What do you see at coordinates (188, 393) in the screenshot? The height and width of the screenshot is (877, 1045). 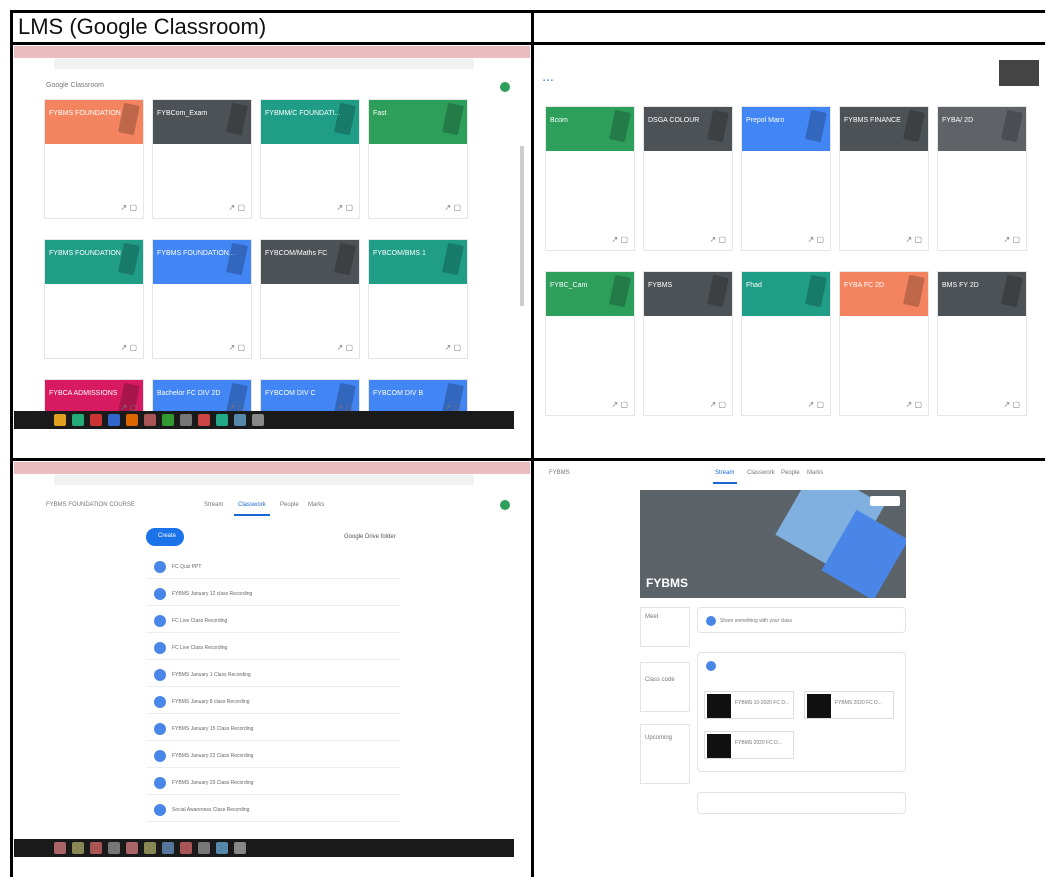 I see `class-card-title: Bachelor FC DIV 2D` at bounding box center [188, 393].